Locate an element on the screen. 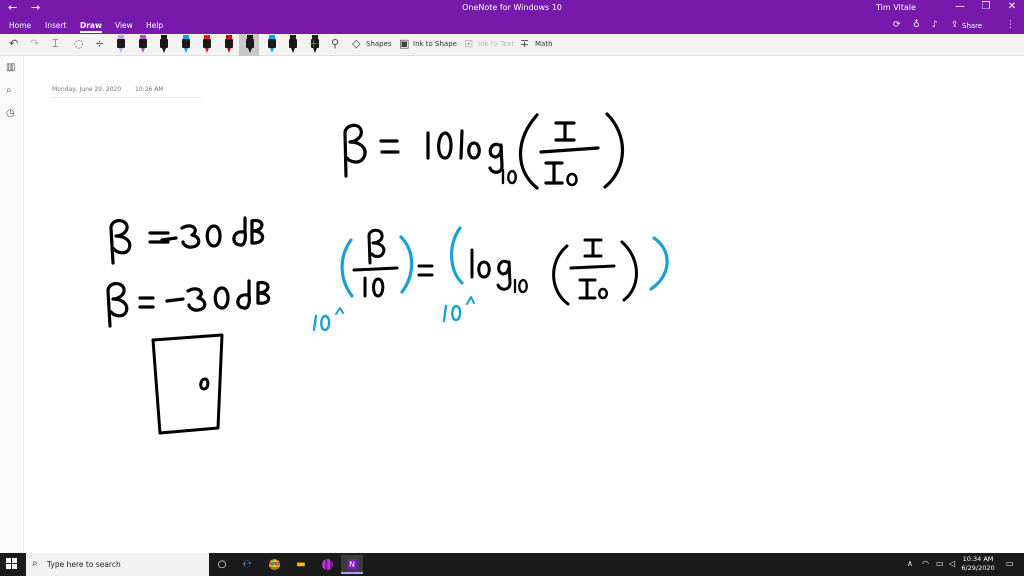 The height and width of the screenshot is (577, 1024). pen-3-button is located at coordinates (164, 44).